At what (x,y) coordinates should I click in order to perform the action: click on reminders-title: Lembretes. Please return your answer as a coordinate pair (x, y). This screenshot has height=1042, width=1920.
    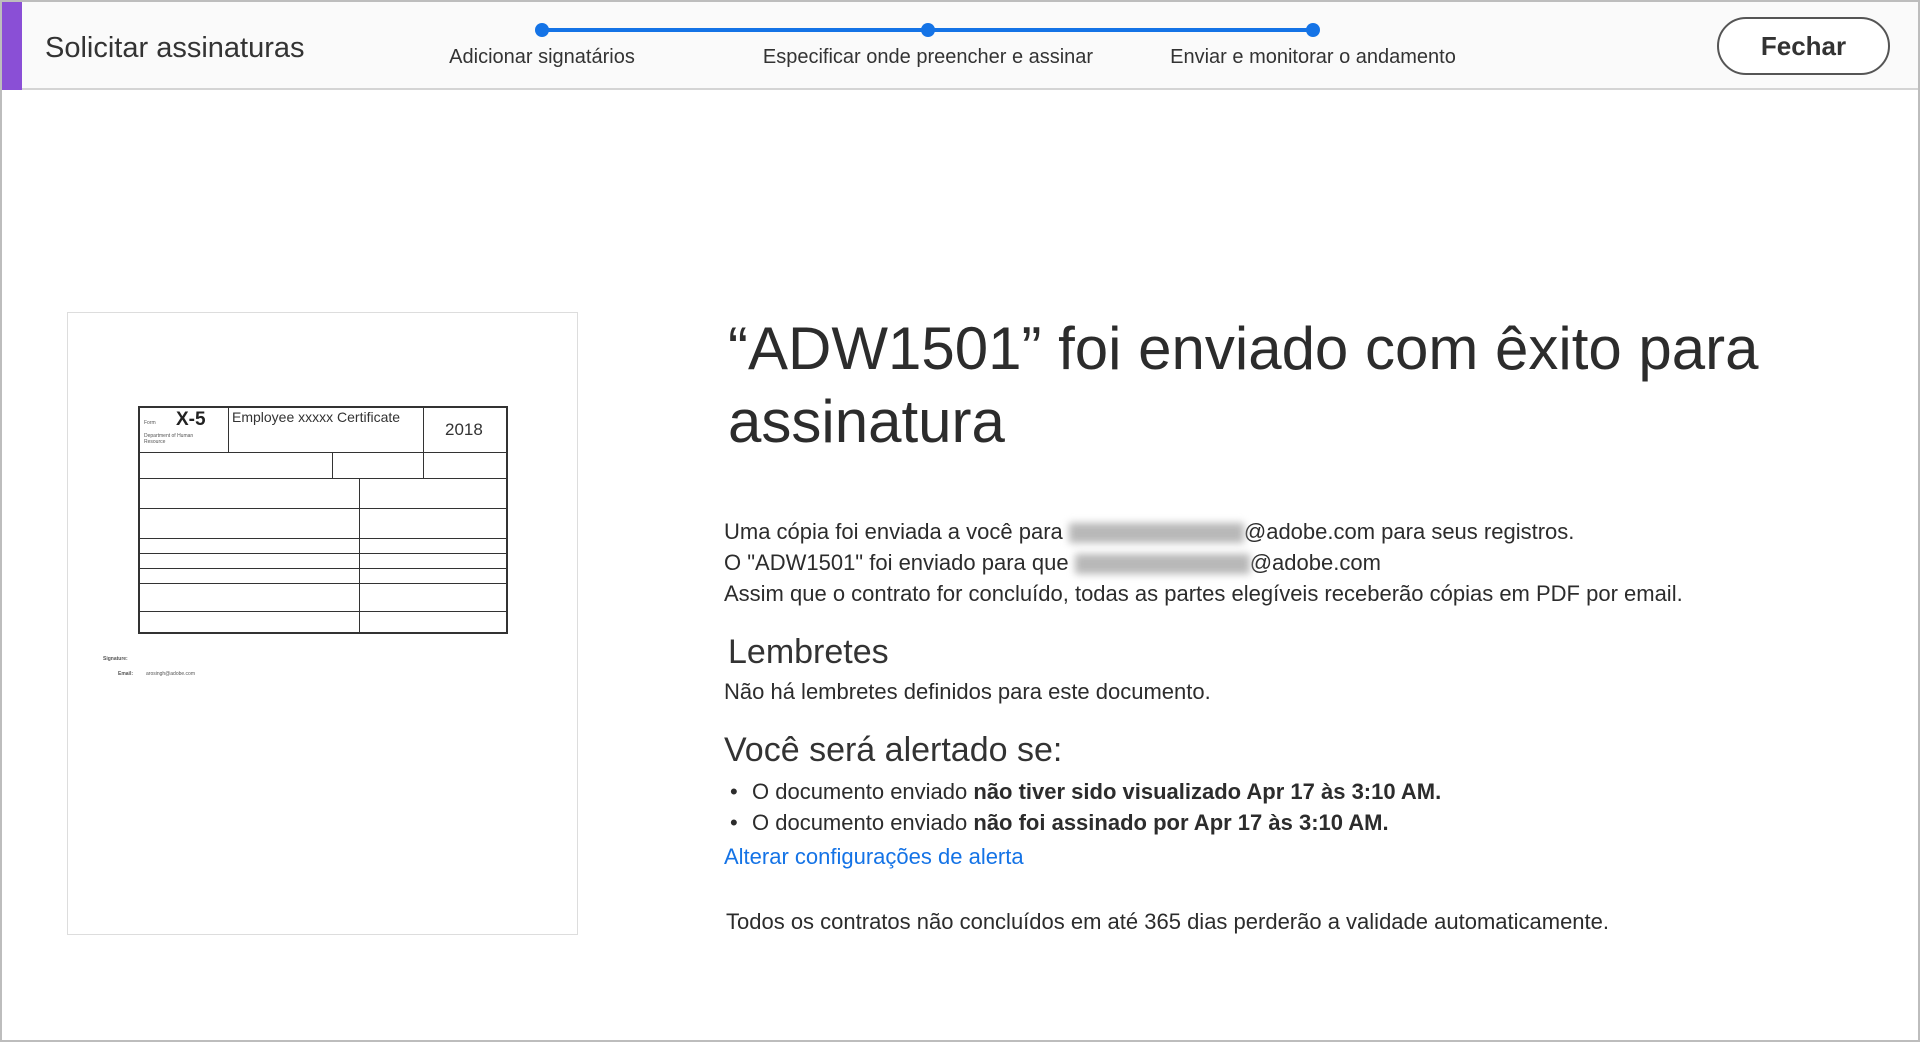
    Looking at the image, I should click on (808, 652).